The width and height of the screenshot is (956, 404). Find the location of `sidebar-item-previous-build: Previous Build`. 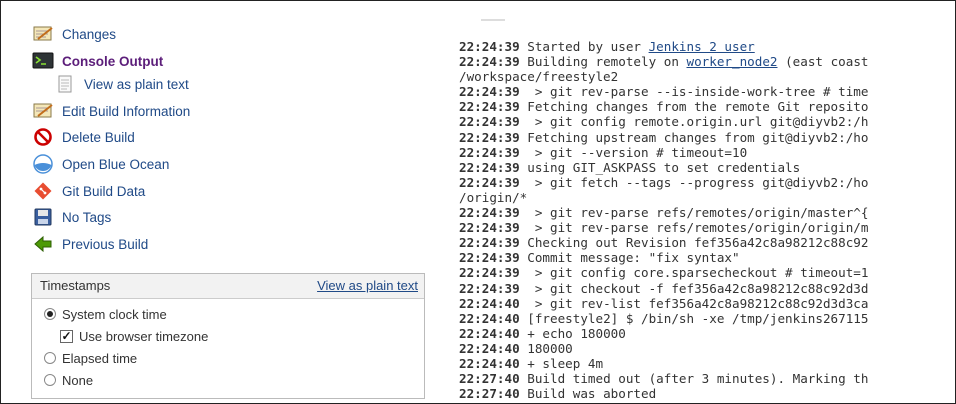

sidebar-item-previous-build: Previous Build is located at coordinates (89, 244).